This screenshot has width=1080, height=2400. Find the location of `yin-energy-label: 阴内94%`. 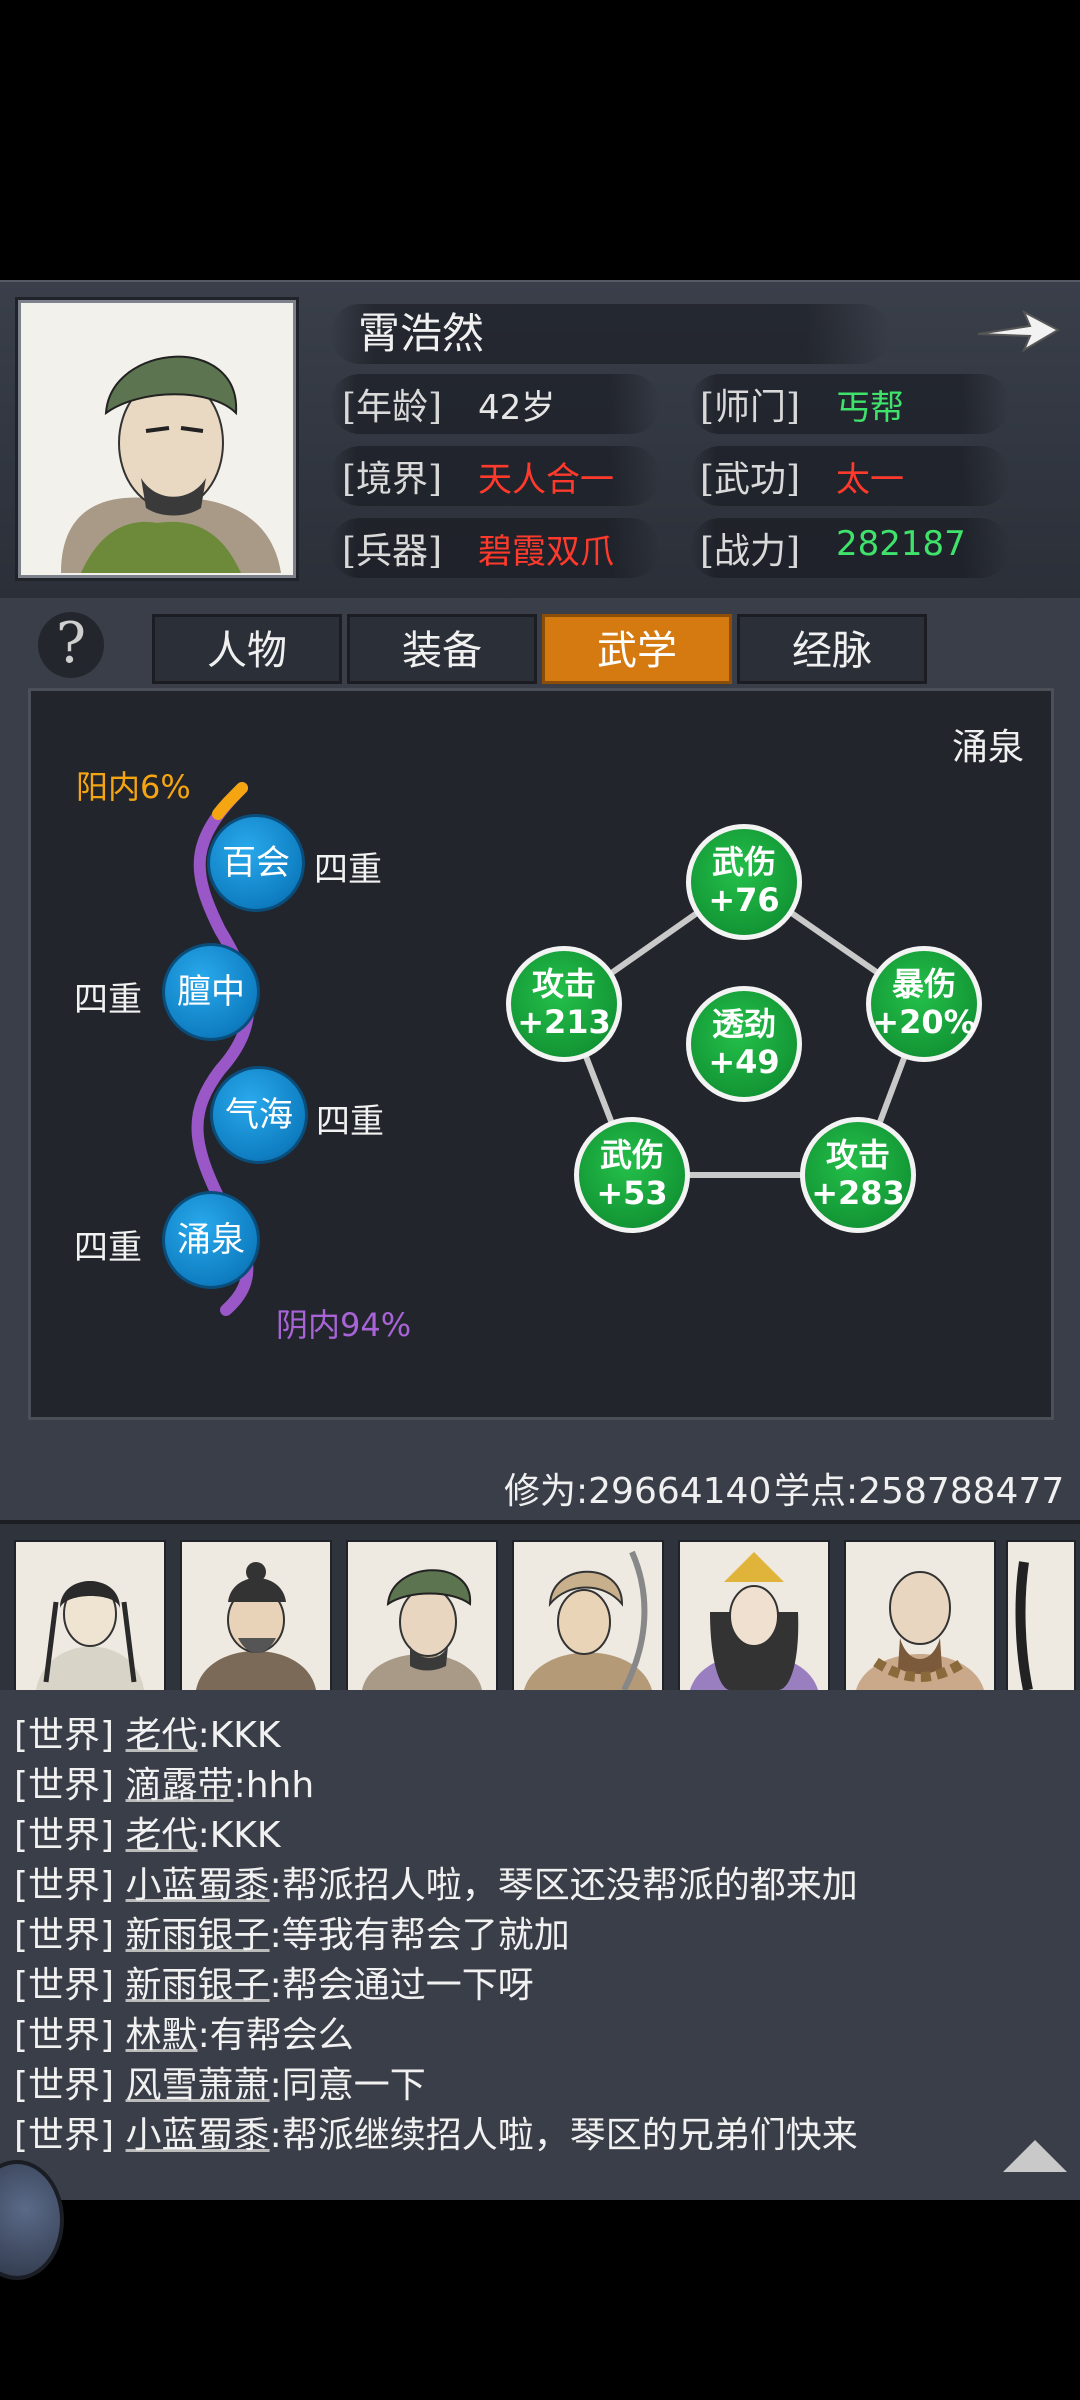

yin-energy-label: 阴内94% is located at coordinates (344, 1325).